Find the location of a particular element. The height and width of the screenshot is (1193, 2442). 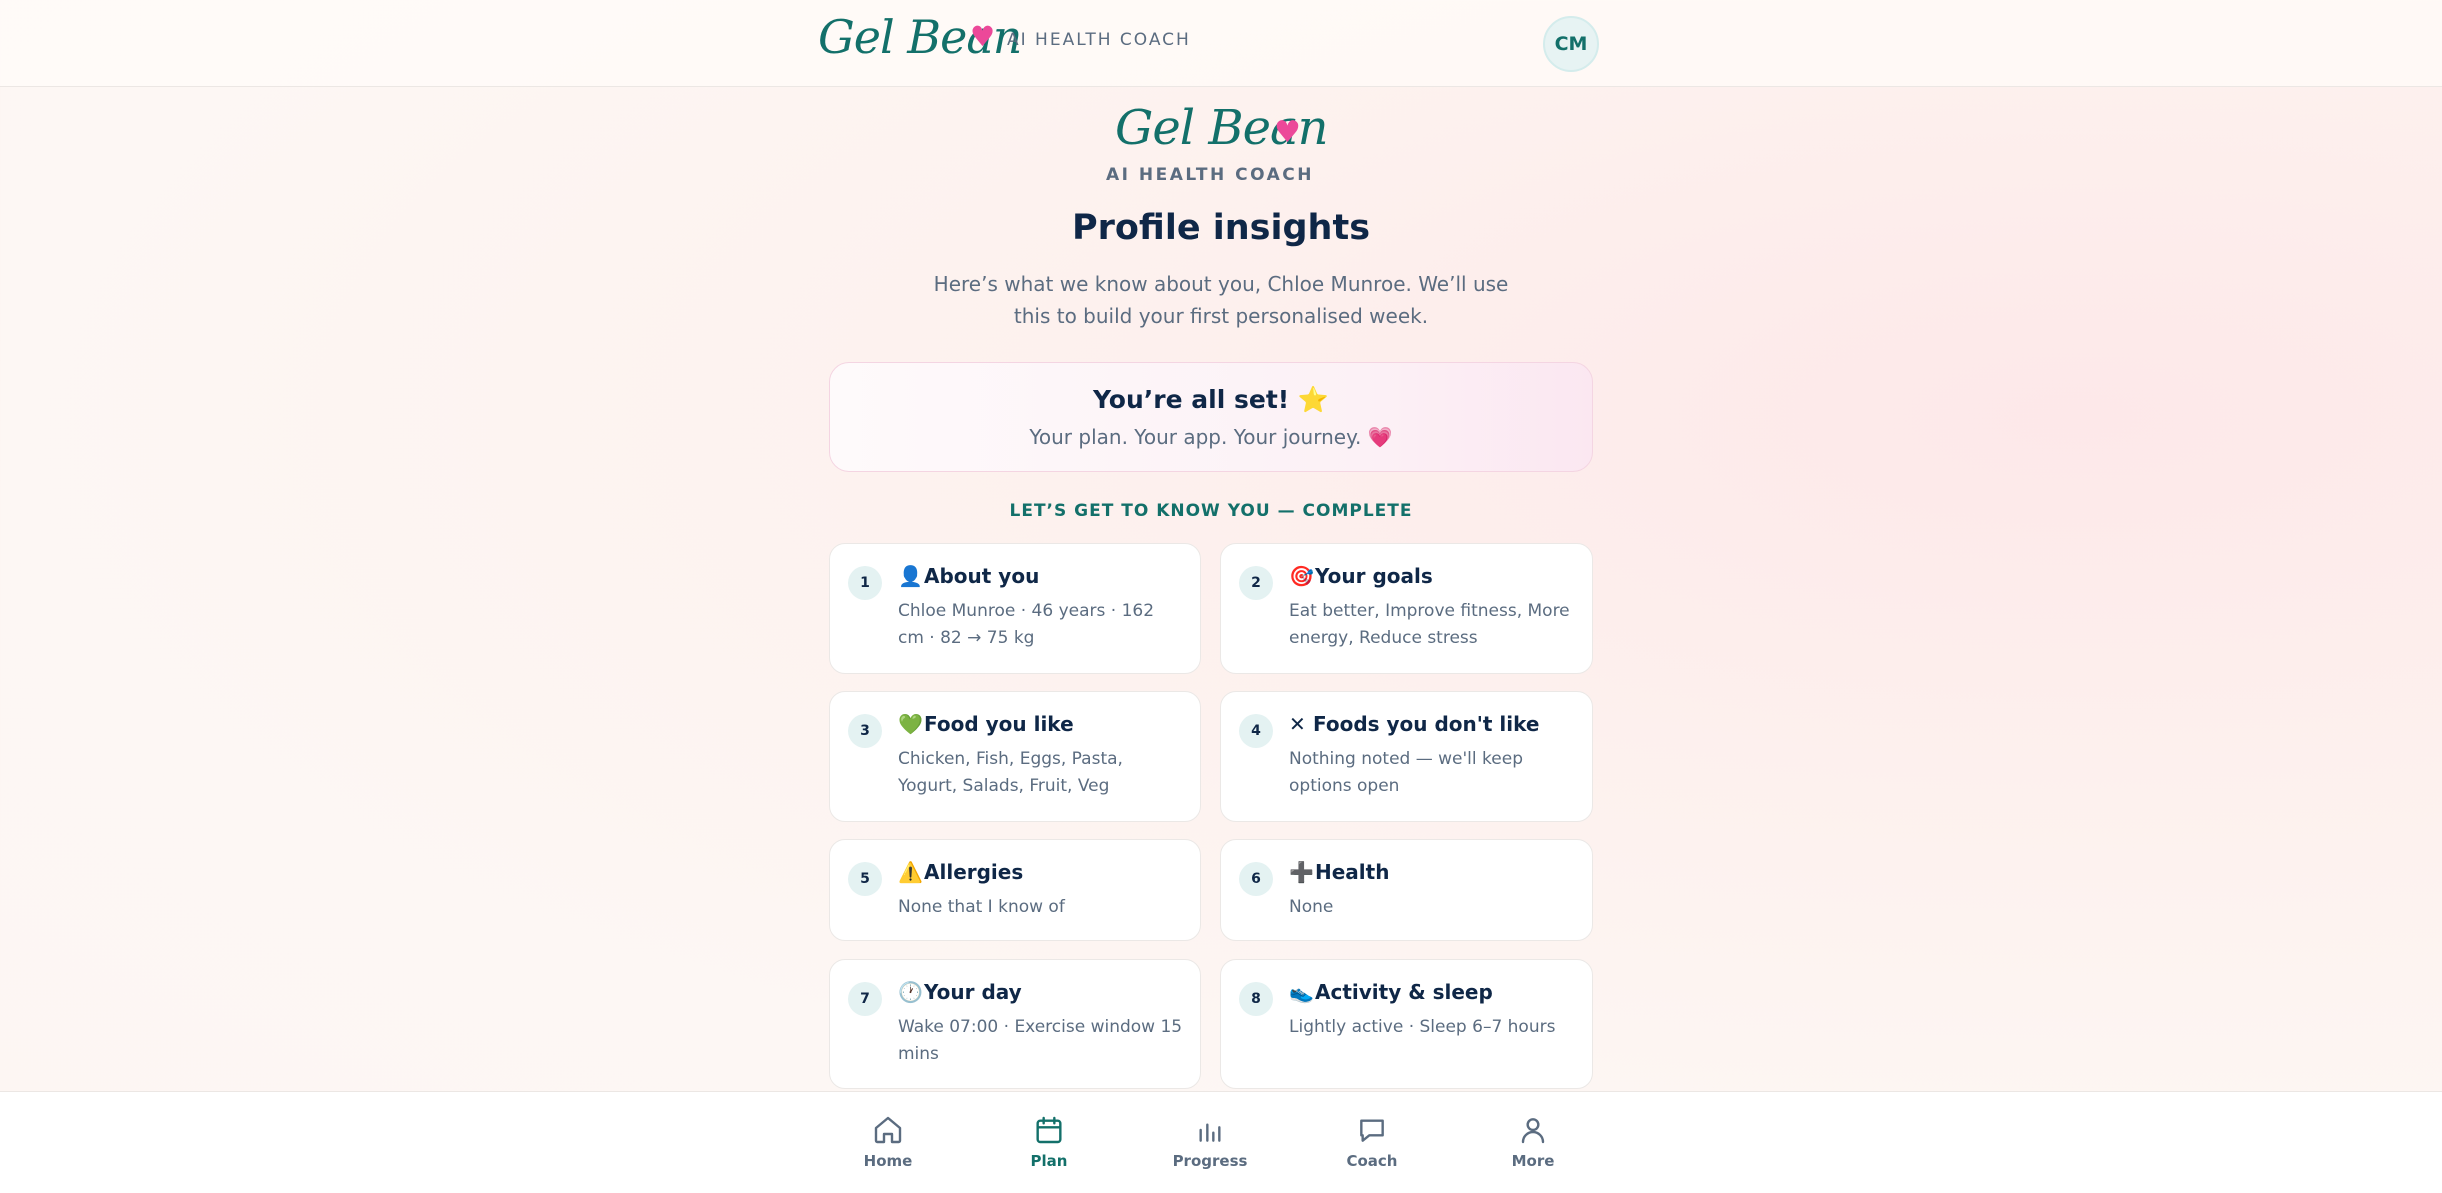

brand-tagline: AI HEALTH COACH is located at coordinates (1099, 40).